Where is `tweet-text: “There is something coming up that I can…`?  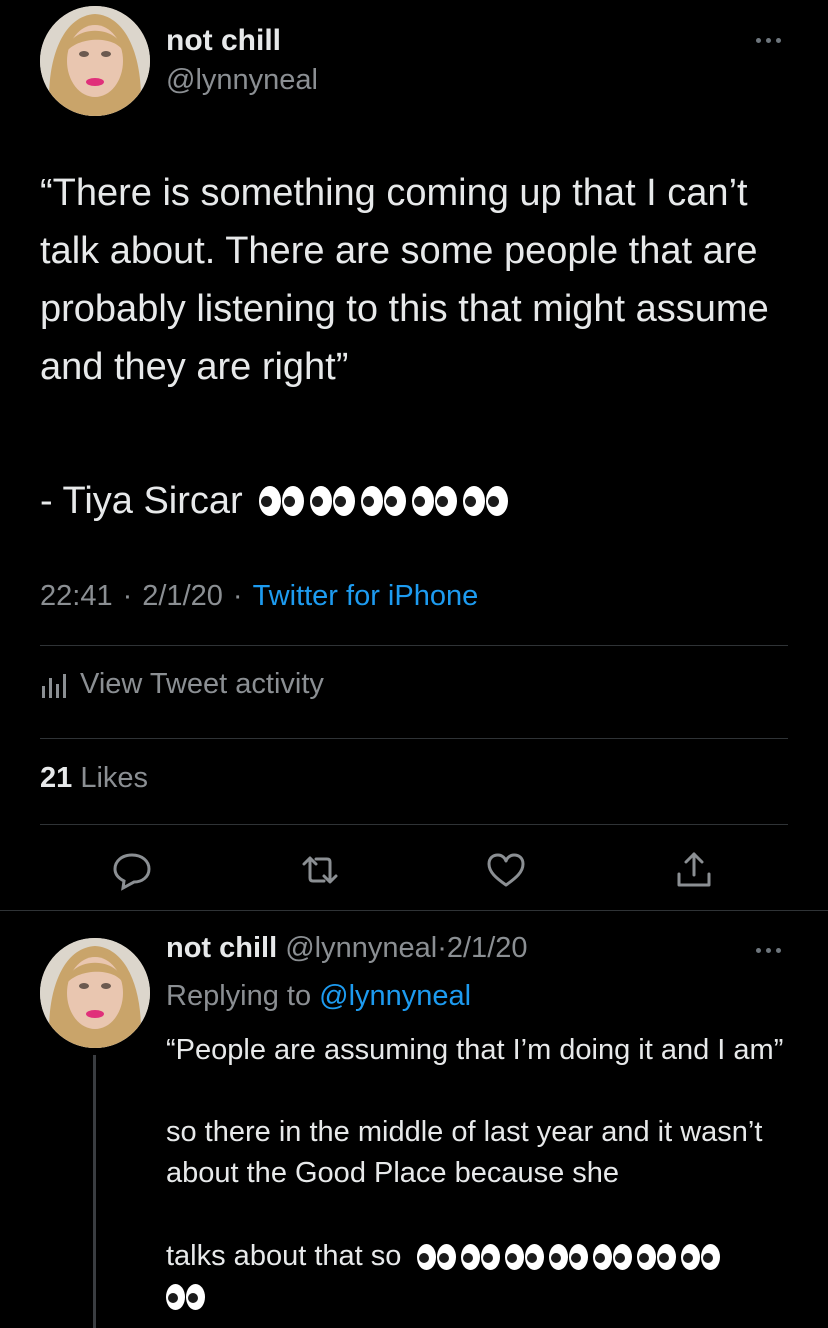 tweet-text: “There is something coming up that I can… is located at coordinates (410, 280).